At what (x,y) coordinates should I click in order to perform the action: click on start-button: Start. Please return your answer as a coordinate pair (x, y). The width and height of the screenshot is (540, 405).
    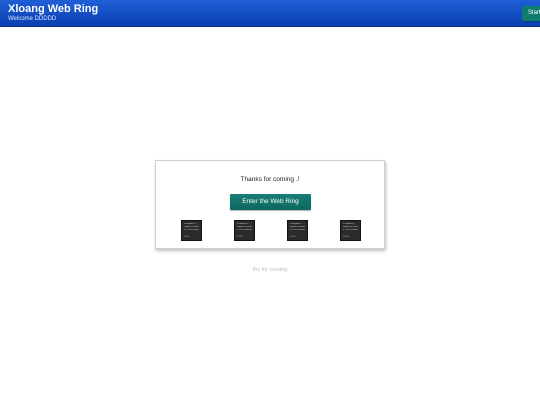
    Looking at the image, I should click on (531, 13).